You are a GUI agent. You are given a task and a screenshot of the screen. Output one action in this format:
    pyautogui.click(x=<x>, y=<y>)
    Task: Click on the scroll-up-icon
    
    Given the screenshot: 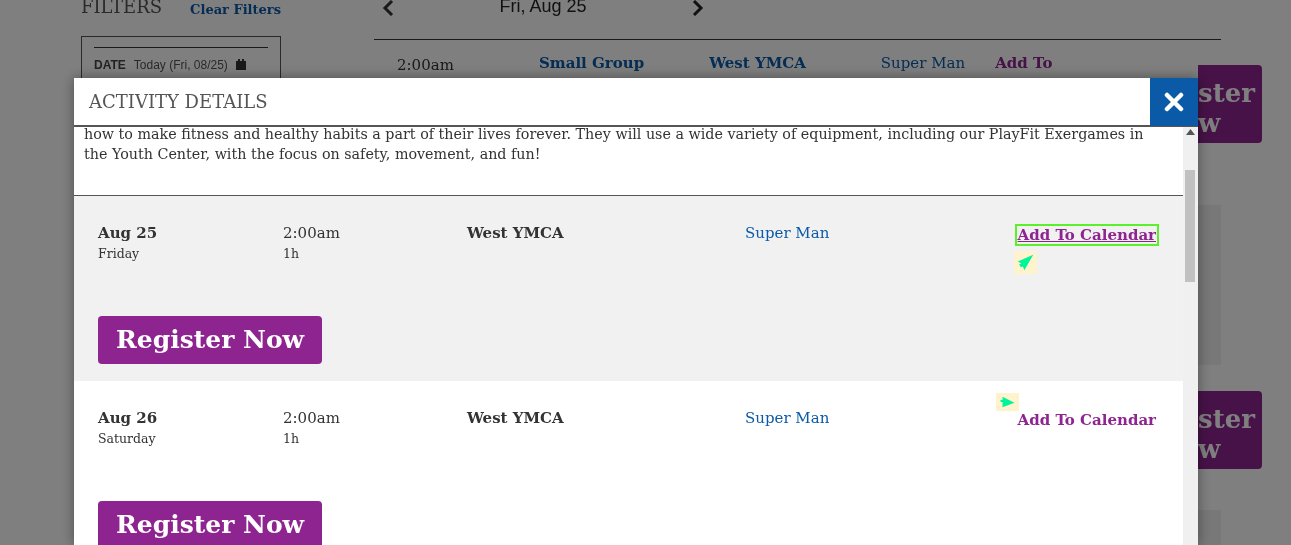 What is the action you would take?
    pyautogui.click(x=1190, y=132)
    